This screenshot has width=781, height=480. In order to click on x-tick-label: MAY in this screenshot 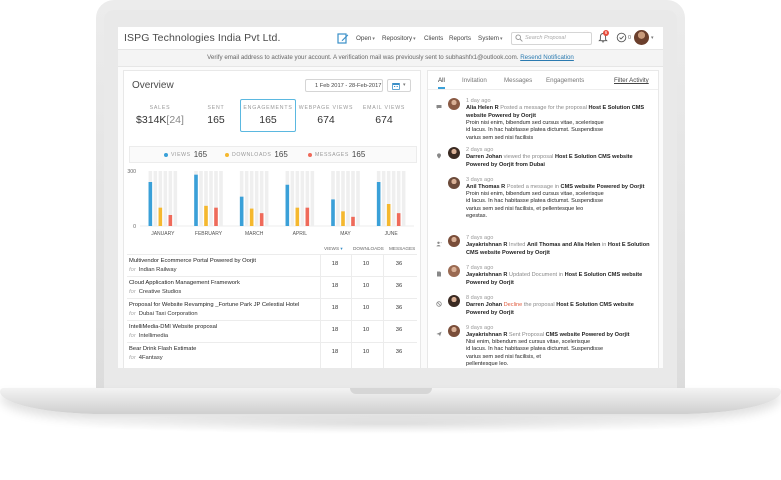, I will do `click(345, 234)`.